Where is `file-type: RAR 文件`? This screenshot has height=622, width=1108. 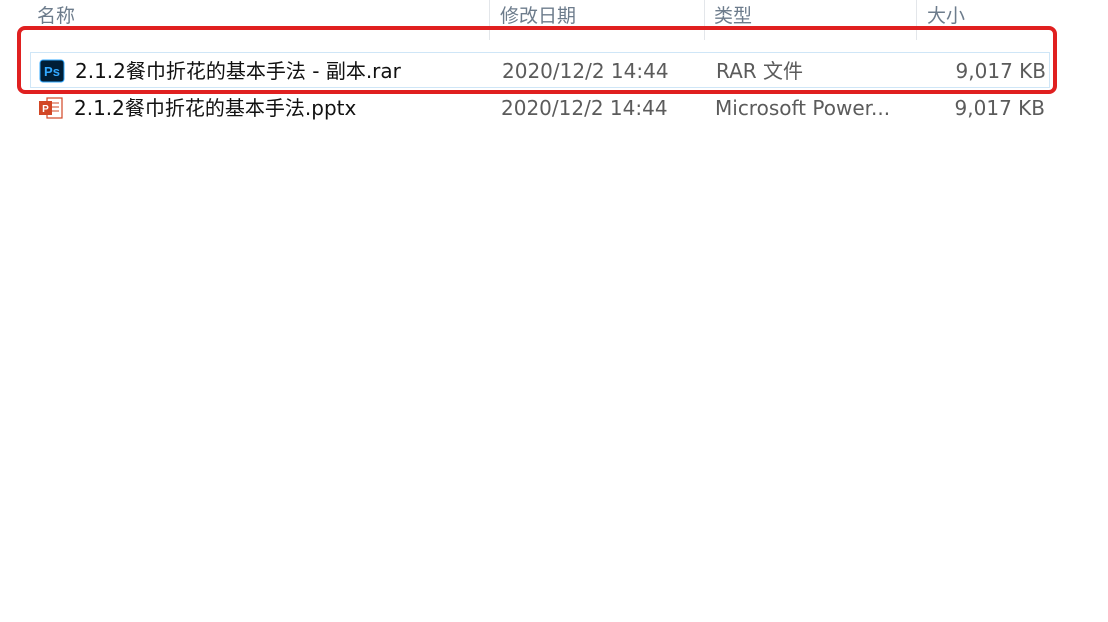 file-type: RAR 文件 is located at coordinates (760, 71).